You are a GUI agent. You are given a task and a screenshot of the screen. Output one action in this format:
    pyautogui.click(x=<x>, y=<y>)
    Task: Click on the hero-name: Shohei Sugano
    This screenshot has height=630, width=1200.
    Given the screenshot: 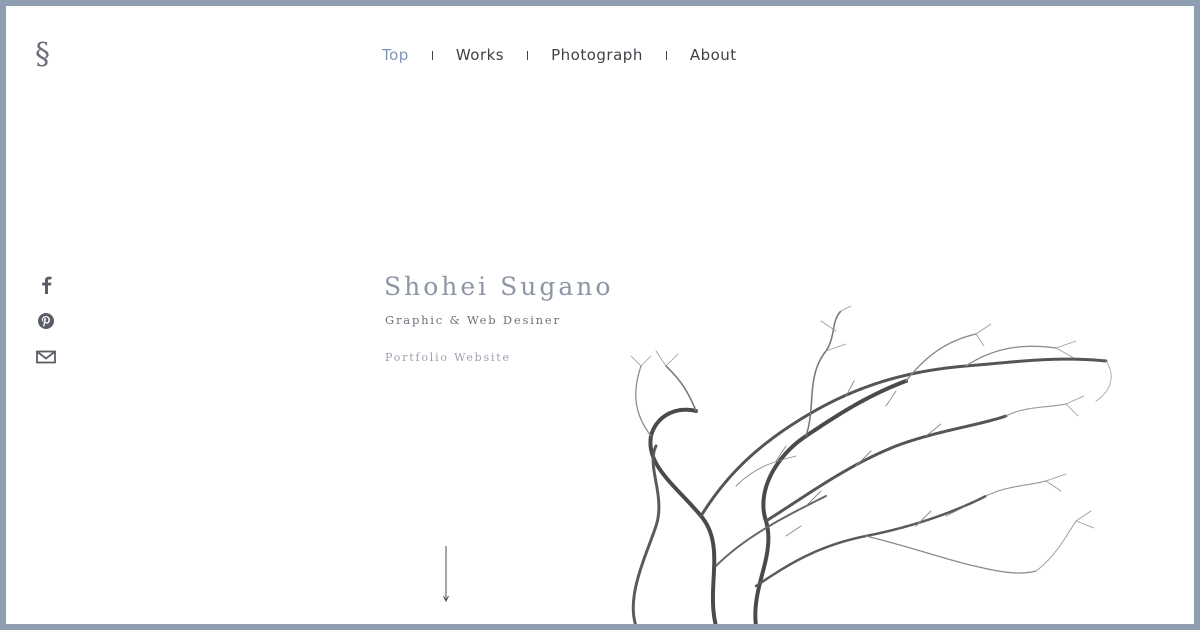 What is the action you would take?
    pyautogui.click(x=499, y=286)
    